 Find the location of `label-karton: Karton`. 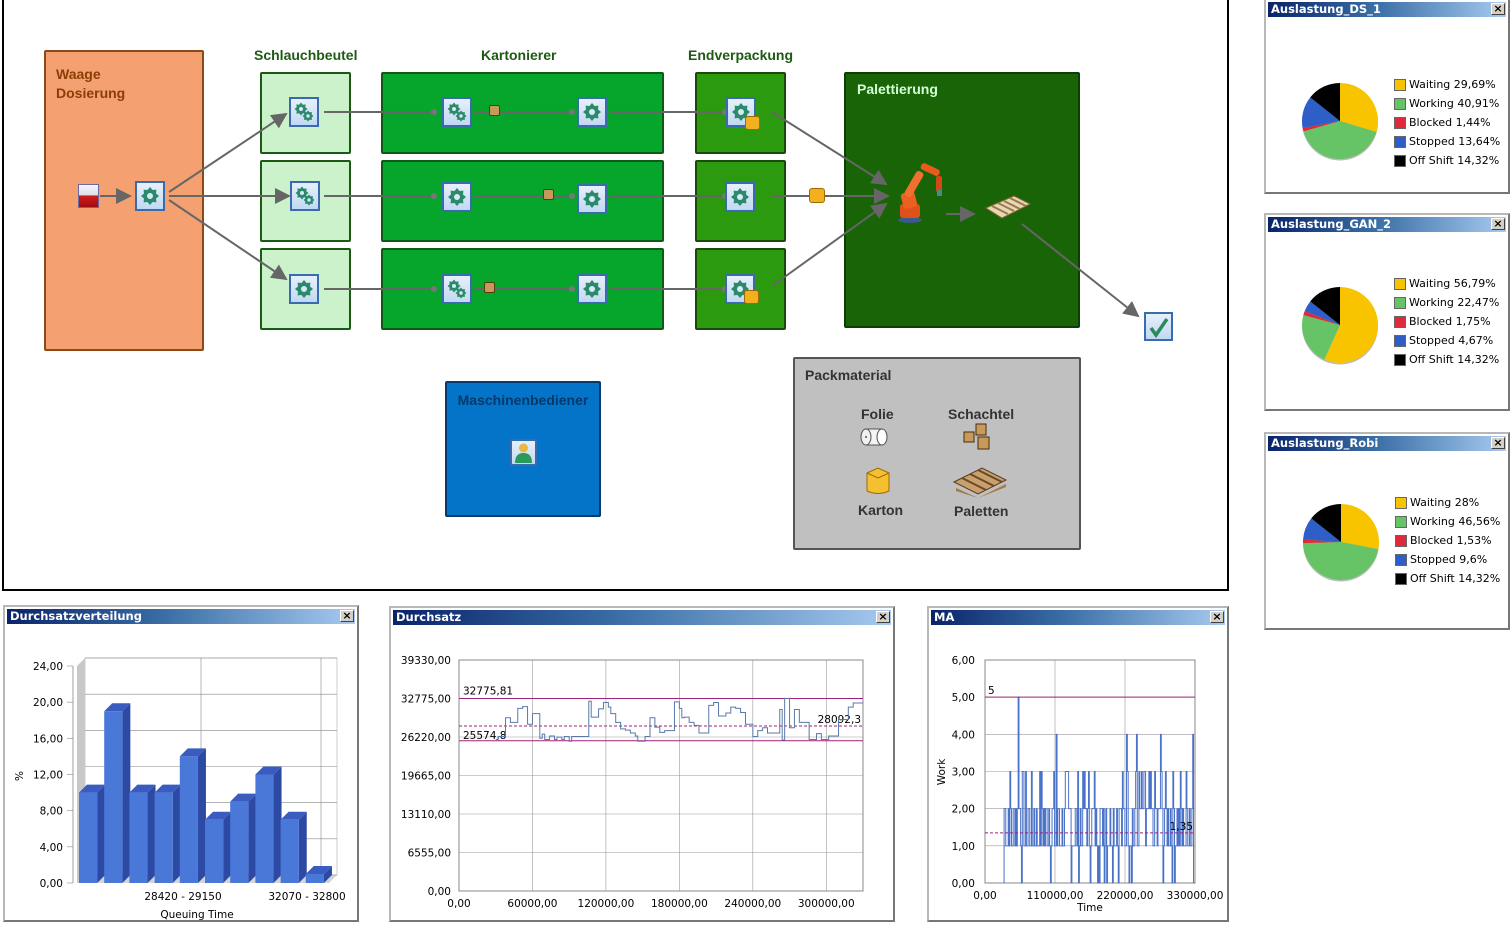

label-karton: Karton is located at coordinates (881, 510).